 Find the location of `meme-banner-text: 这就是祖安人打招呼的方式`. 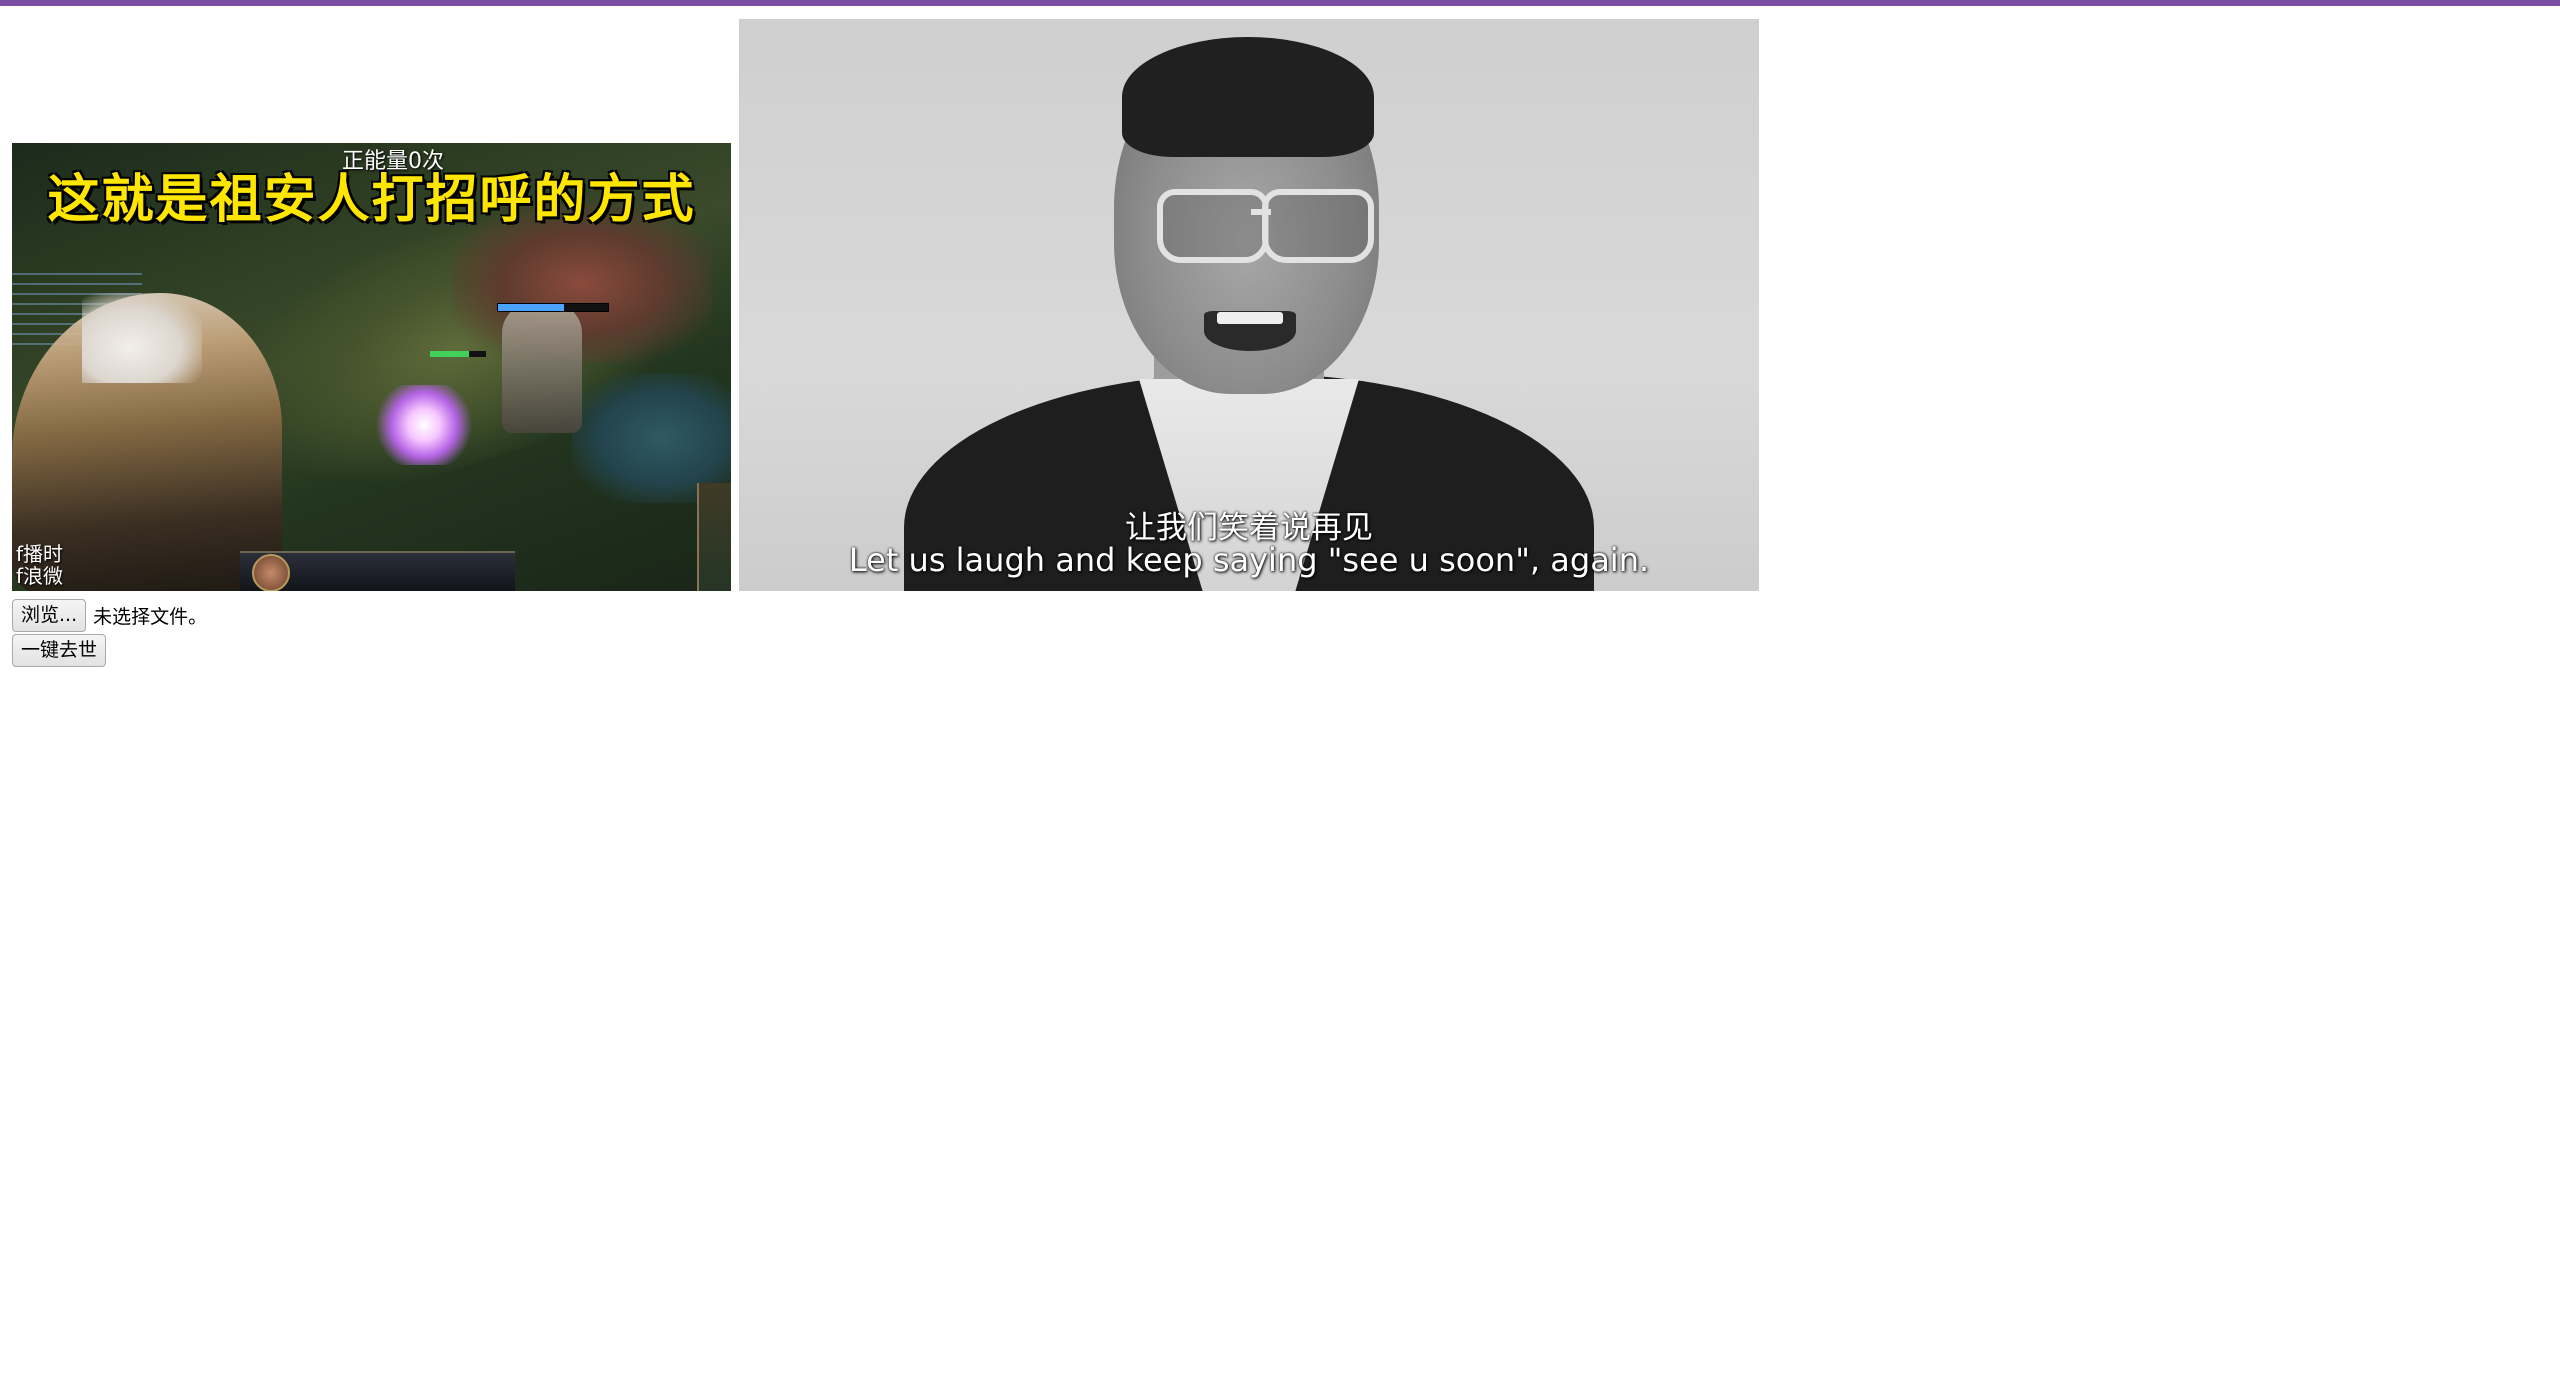

meme-banner-text: 这就是祖安人打招呼的方式 is located at coordinates (371, 200).